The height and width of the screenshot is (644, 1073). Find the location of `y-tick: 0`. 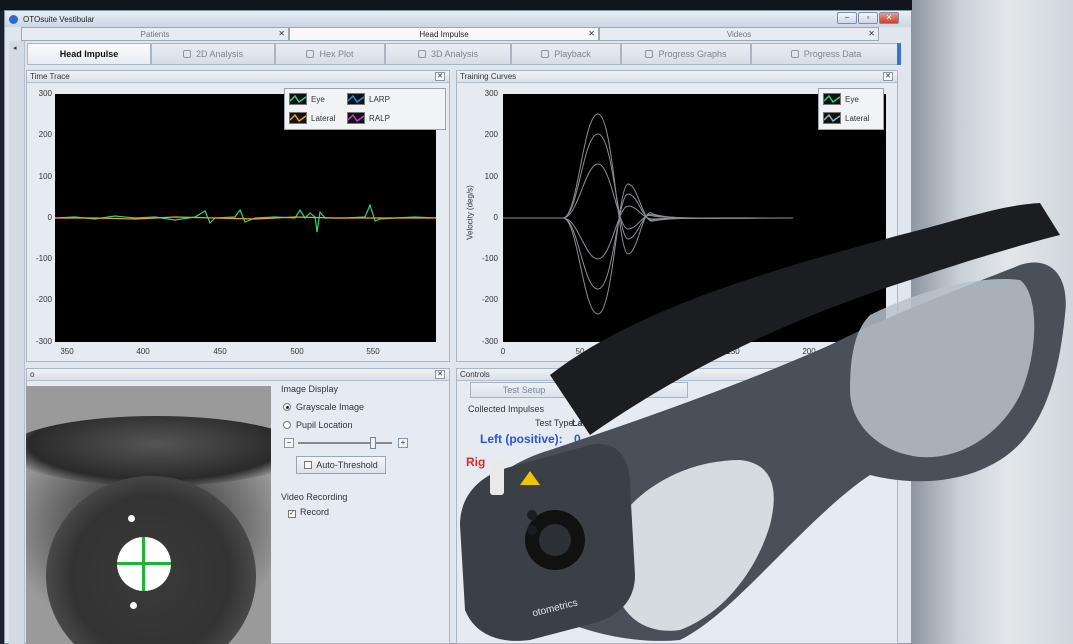

y-tick: 0 is located at coordinates (49, 217).